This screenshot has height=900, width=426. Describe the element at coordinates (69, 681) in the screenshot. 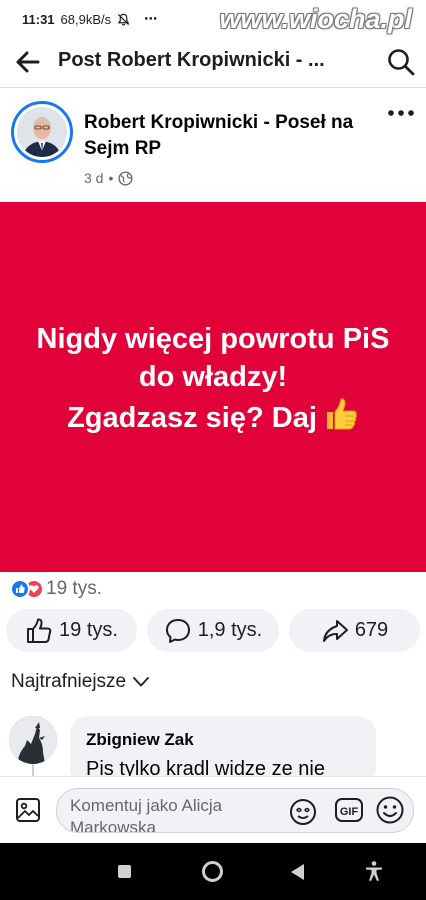

I see `sort-label: Najtrafniejsze` at that location.